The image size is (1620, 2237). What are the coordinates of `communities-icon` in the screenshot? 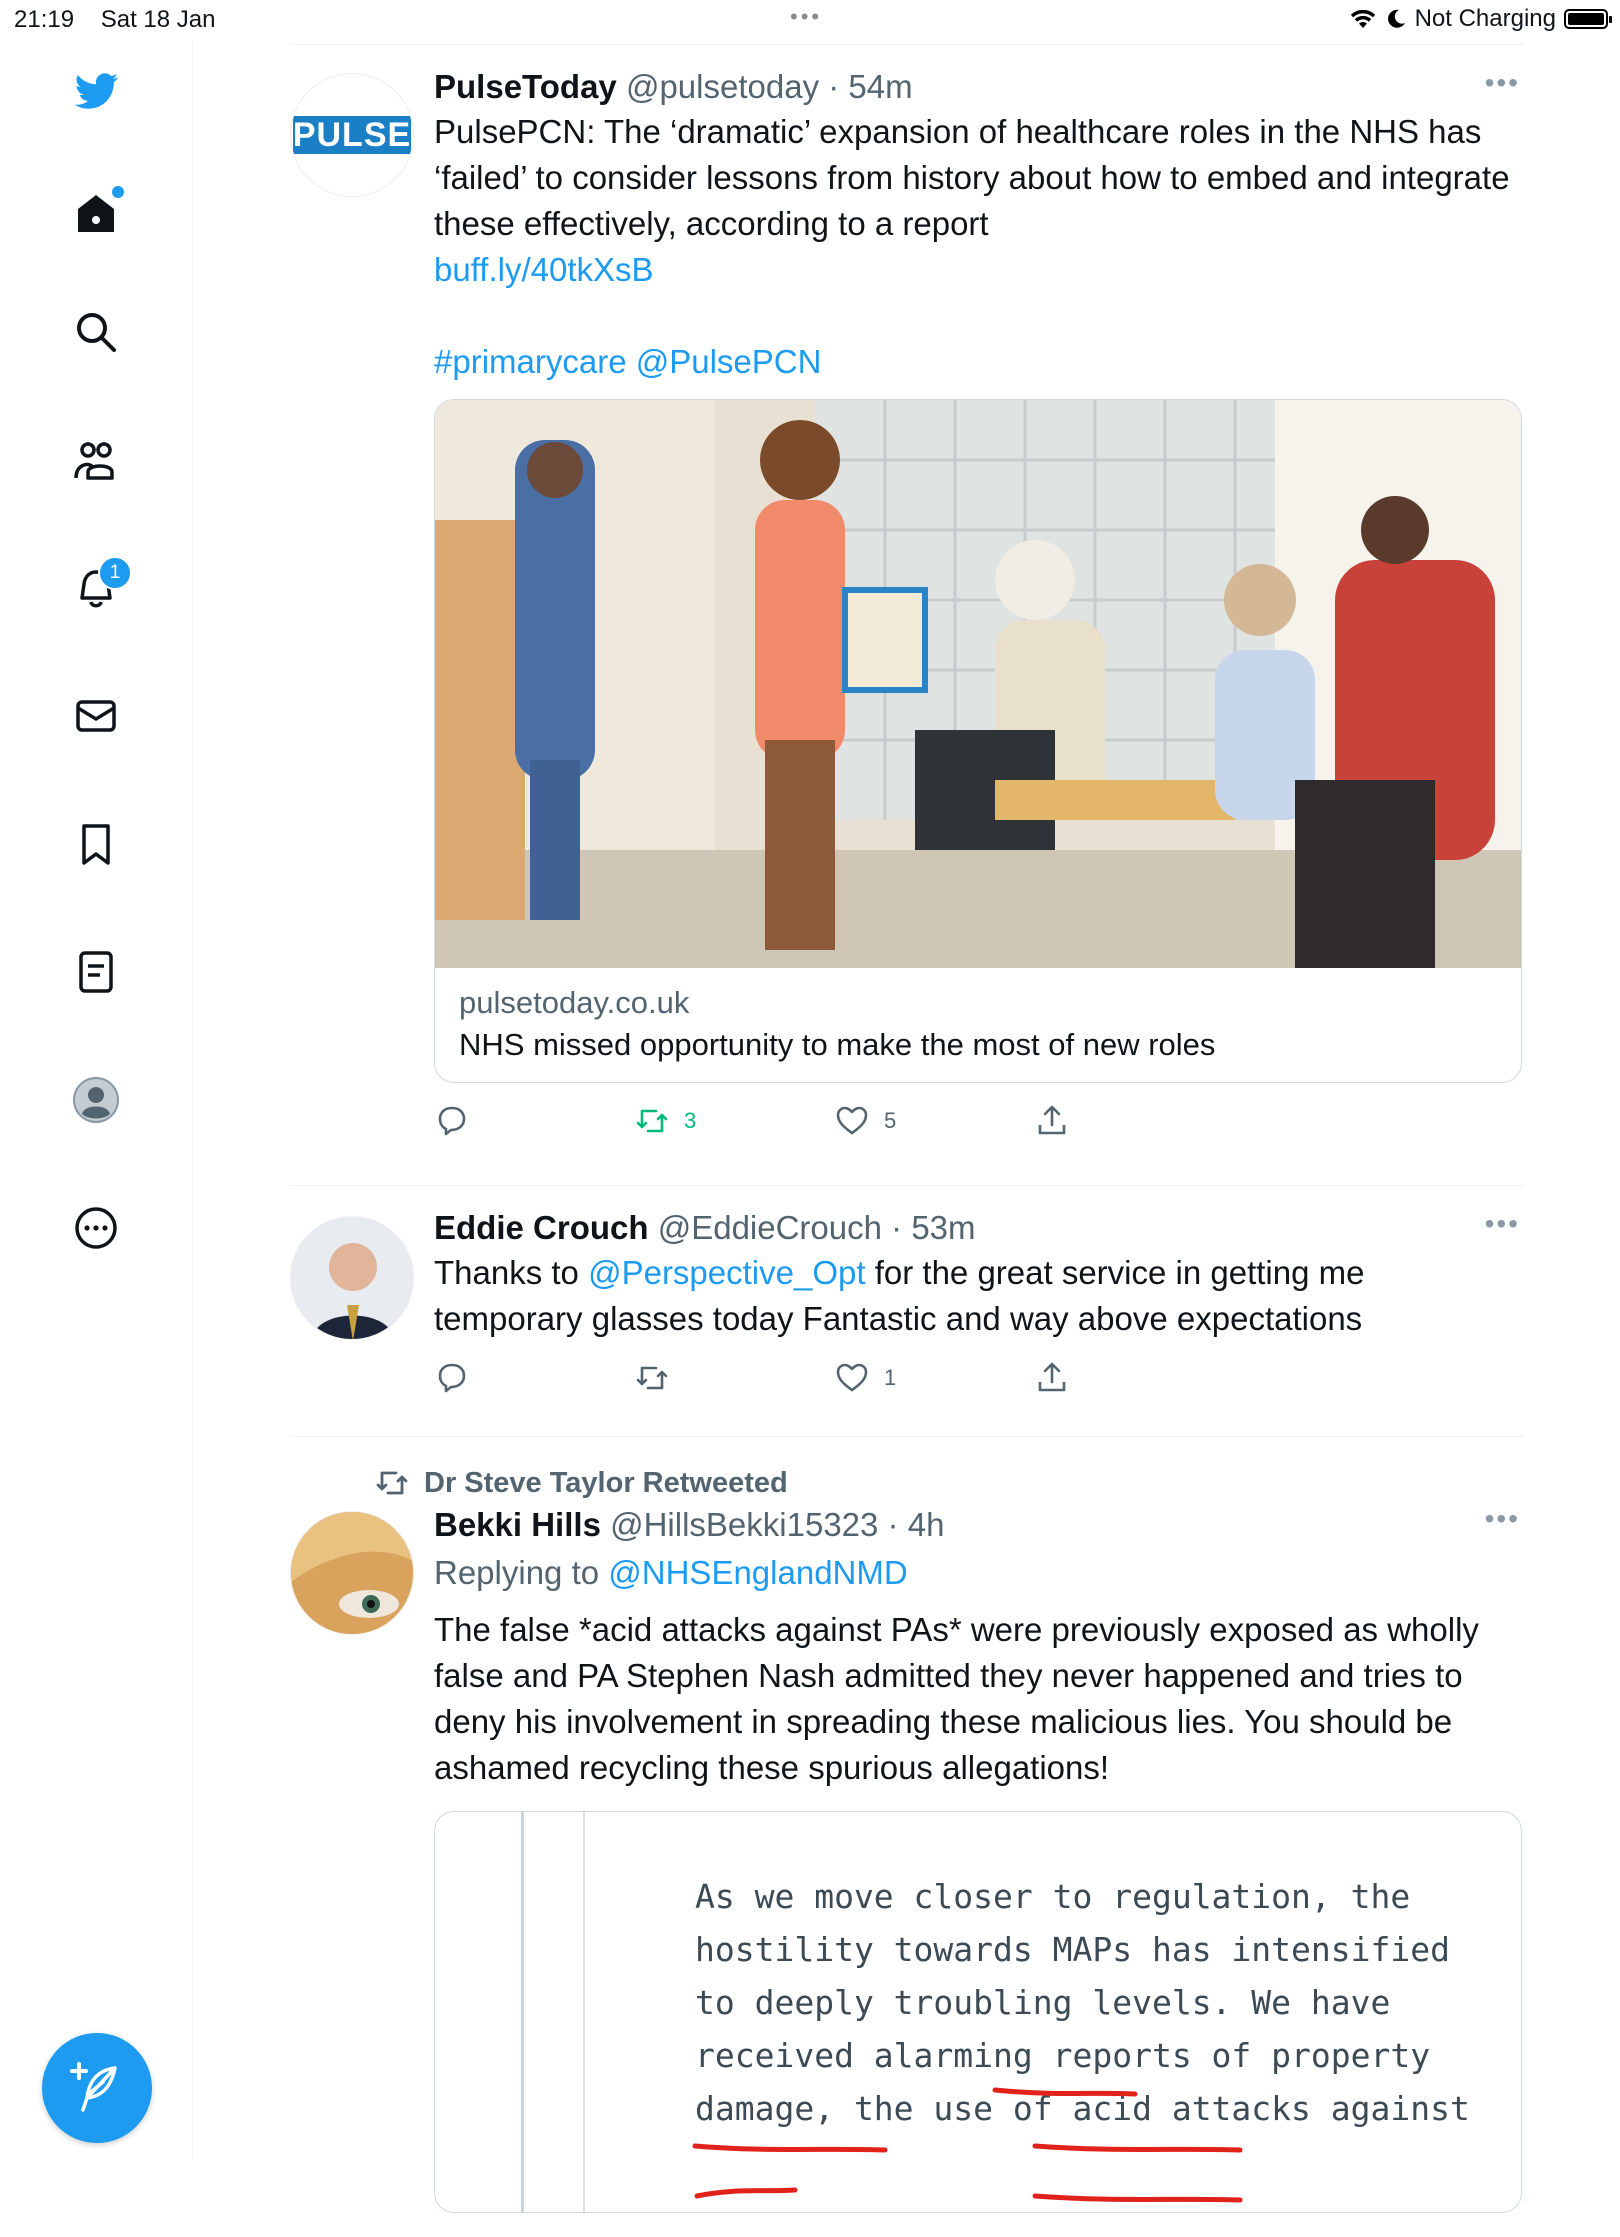 It's located at (96, 460).